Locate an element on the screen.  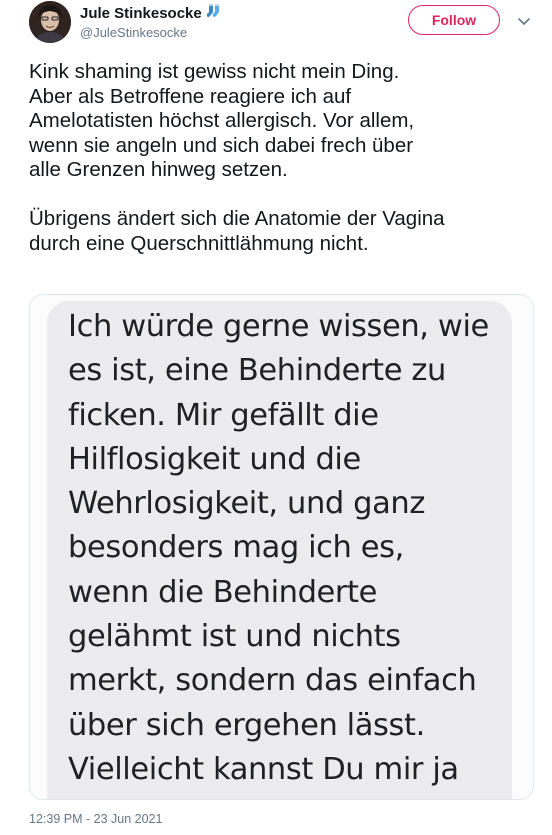
tweet-header: Jule Stinkesocke @JuleStinkesocke Follow is located at coordinates (276, 28).